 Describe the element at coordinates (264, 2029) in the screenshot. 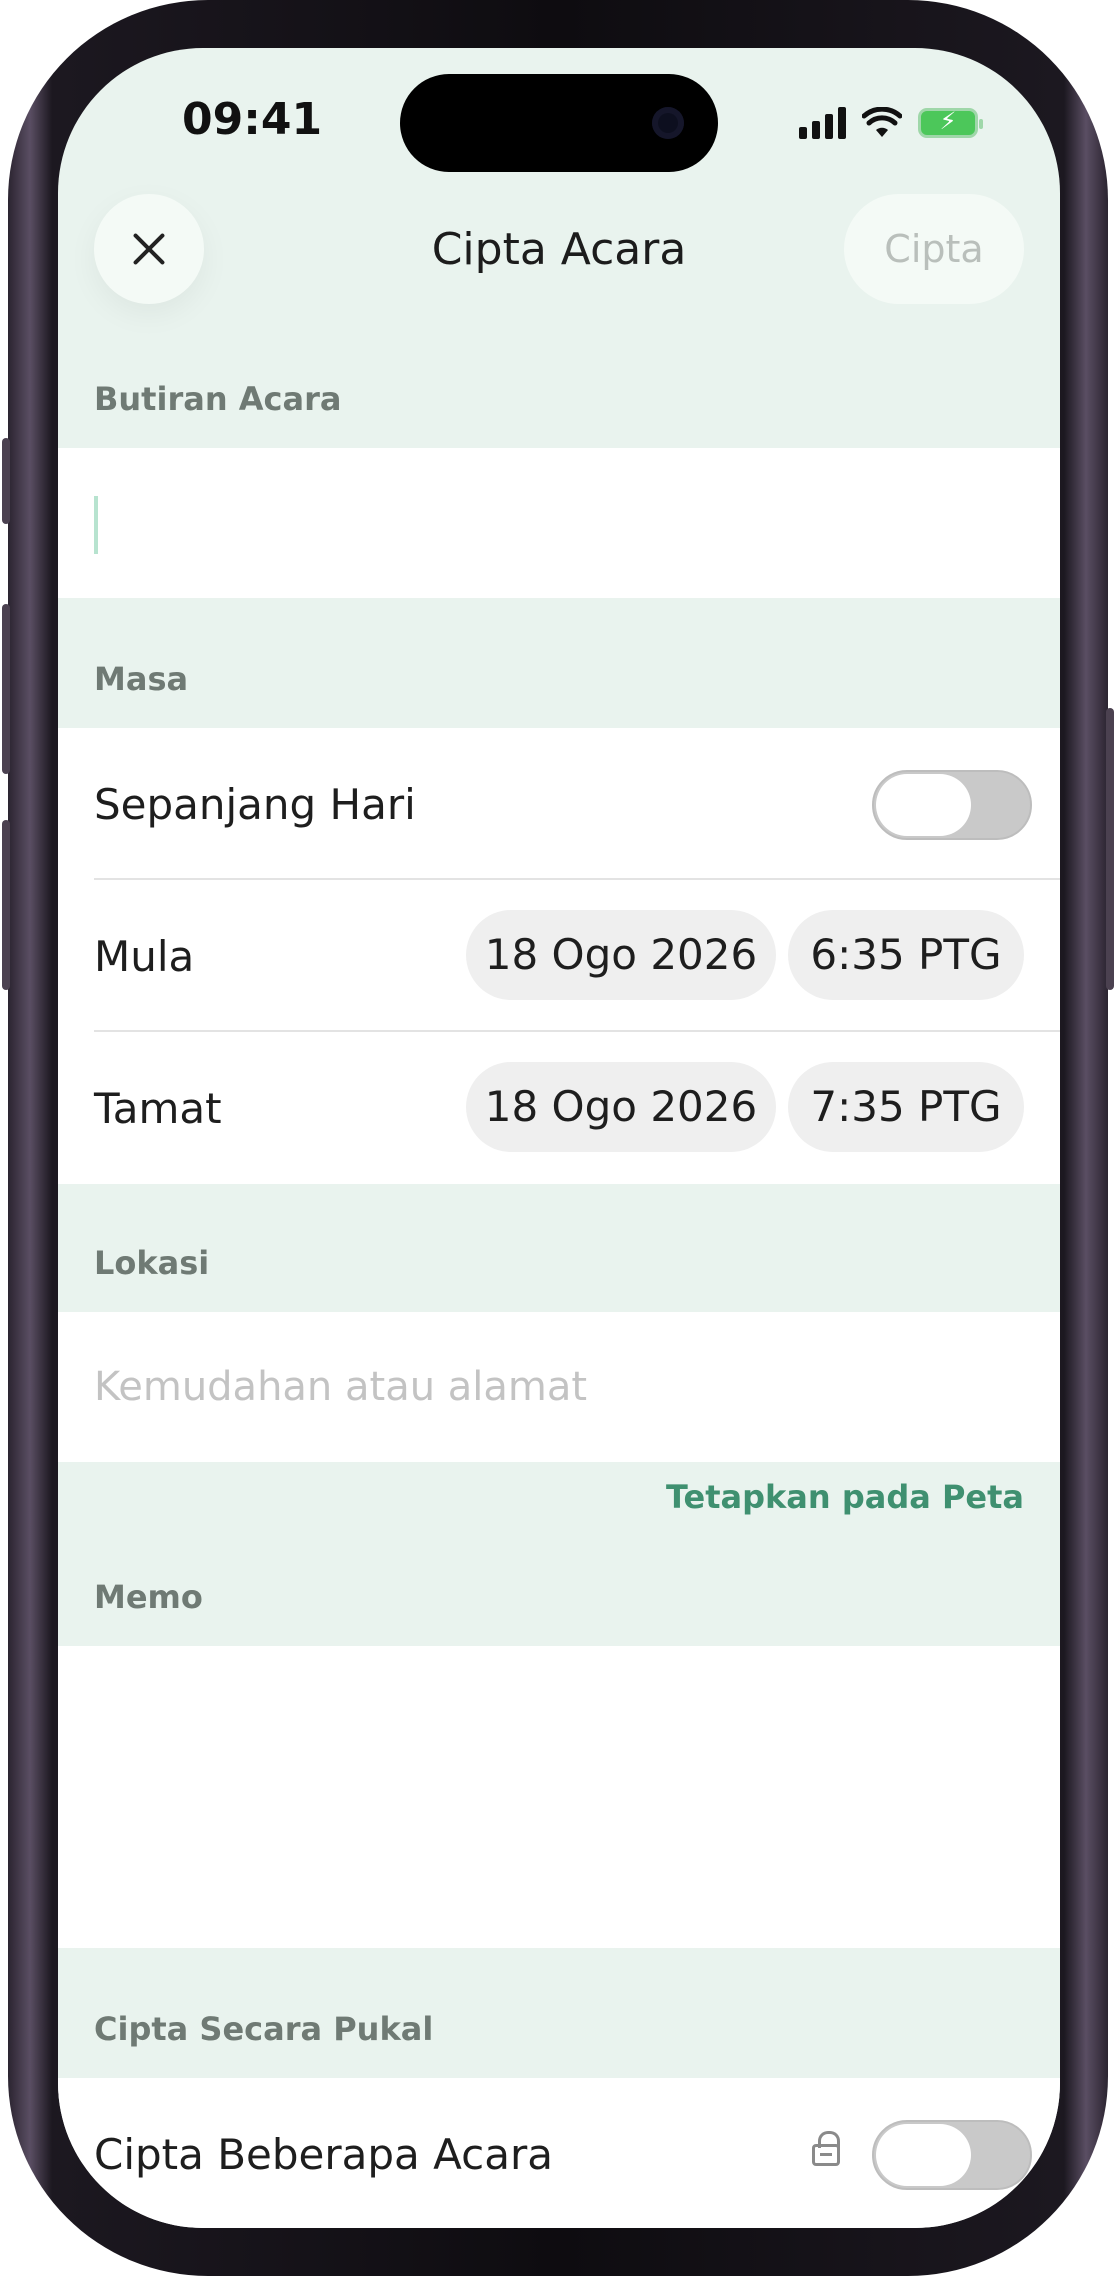

I see `section-label-bulk: Cipta Secara Pukal` at that location.